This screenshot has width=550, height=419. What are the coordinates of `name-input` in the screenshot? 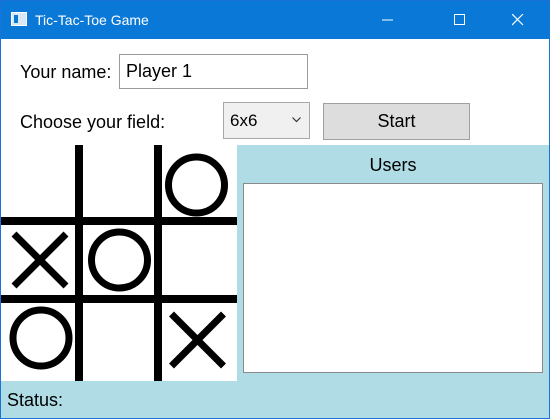 It's located at (213, 71).